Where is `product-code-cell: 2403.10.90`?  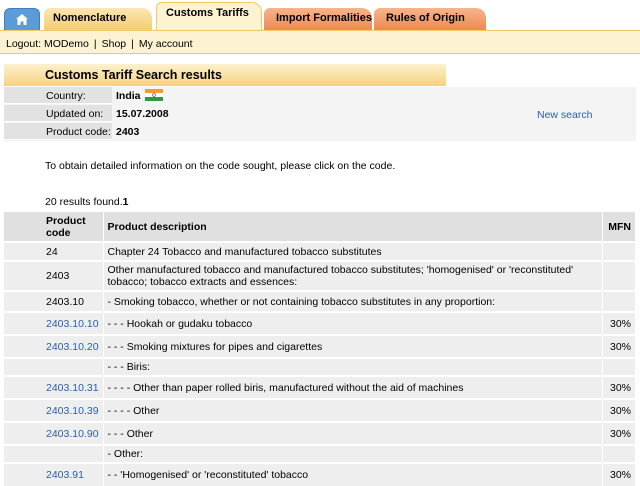 product-code-cell: 2403.10.90 is located at coordinates (54, 433).